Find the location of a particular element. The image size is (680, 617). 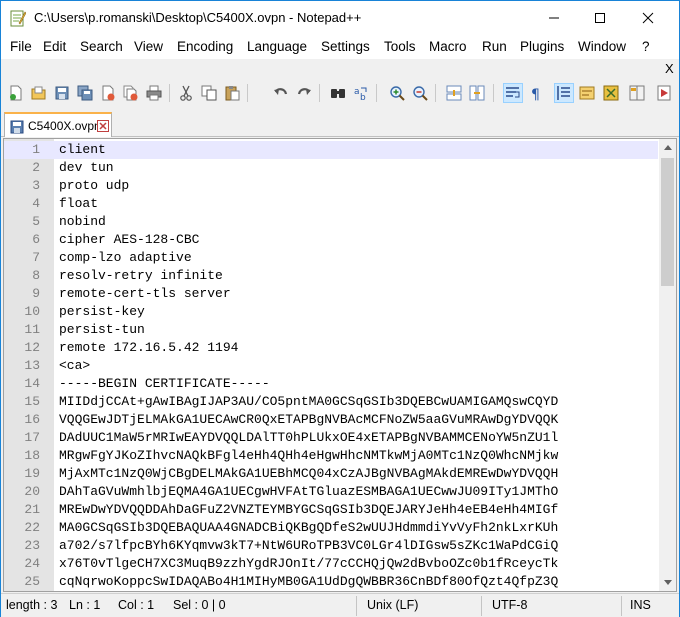

status-eol: Unix (LF) is located at coordinates (392, 605).